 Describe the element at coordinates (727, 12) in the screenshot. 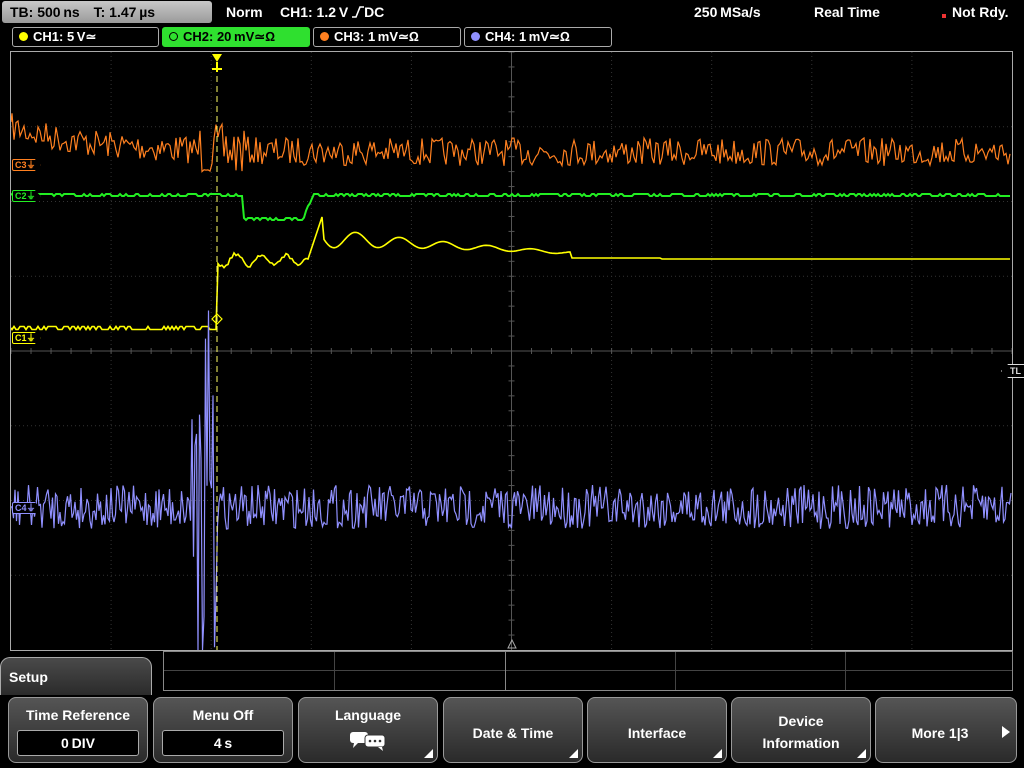

I see `sample-rate: 250 MSa/s` at that location.